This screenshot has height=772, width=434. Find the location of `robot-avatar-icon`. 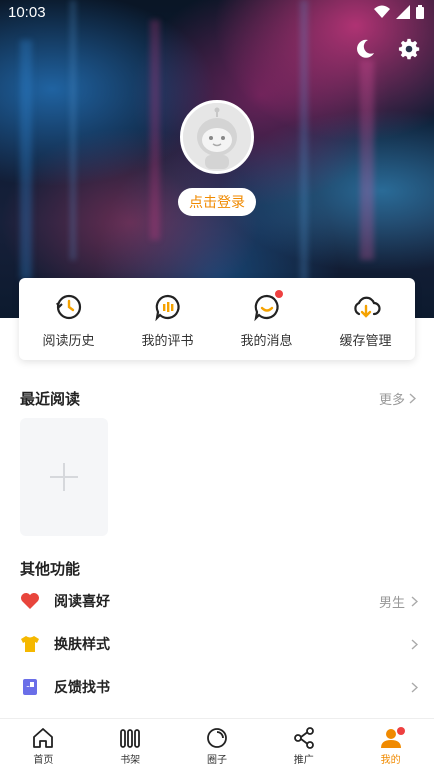

robot-avatar-icon is located at coordinates (217, 137).